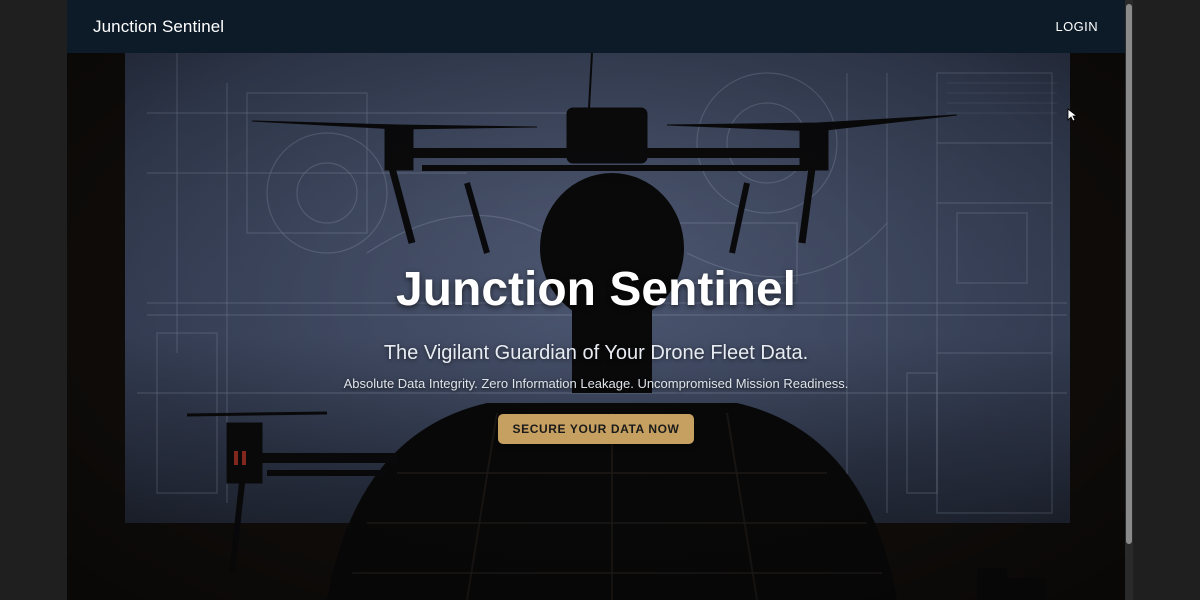 This screenshot has height=600, width=1200. What do you see at coordinates (596, 26) in the screenshot?
I see `navbar: Junction Sentinel LOGIN` at bounding box center [596, 26].